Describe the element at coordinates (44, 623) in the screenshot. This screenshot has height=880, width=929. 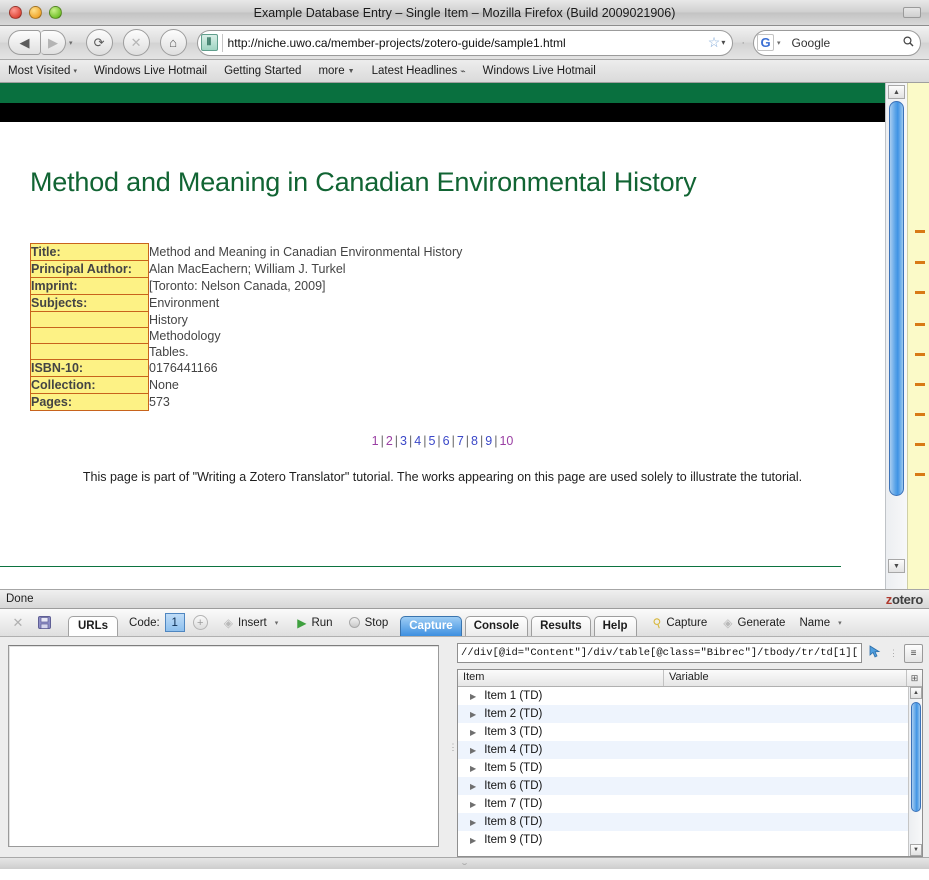
I see `save-icon` at that location.